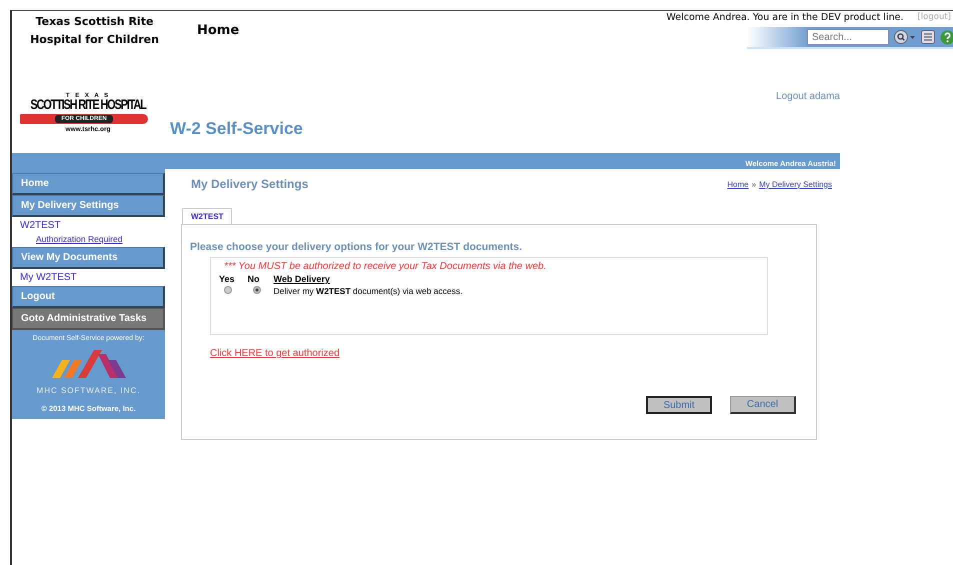  Describe the element at coordinates (218, 30) in the screenshot. I see `home-link: Home` at that location.